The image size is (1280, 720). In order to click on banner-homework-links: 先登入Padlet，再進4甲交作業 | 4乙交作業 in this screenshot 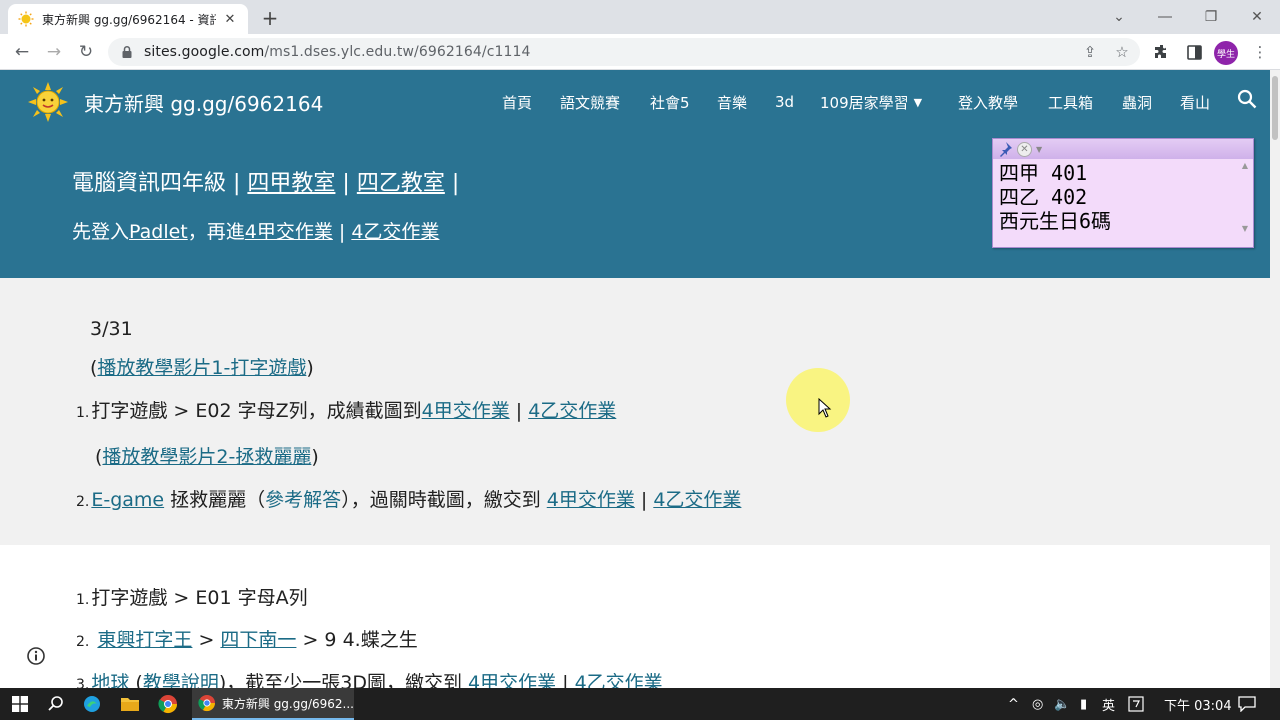, I will do `click(255, 230)`.